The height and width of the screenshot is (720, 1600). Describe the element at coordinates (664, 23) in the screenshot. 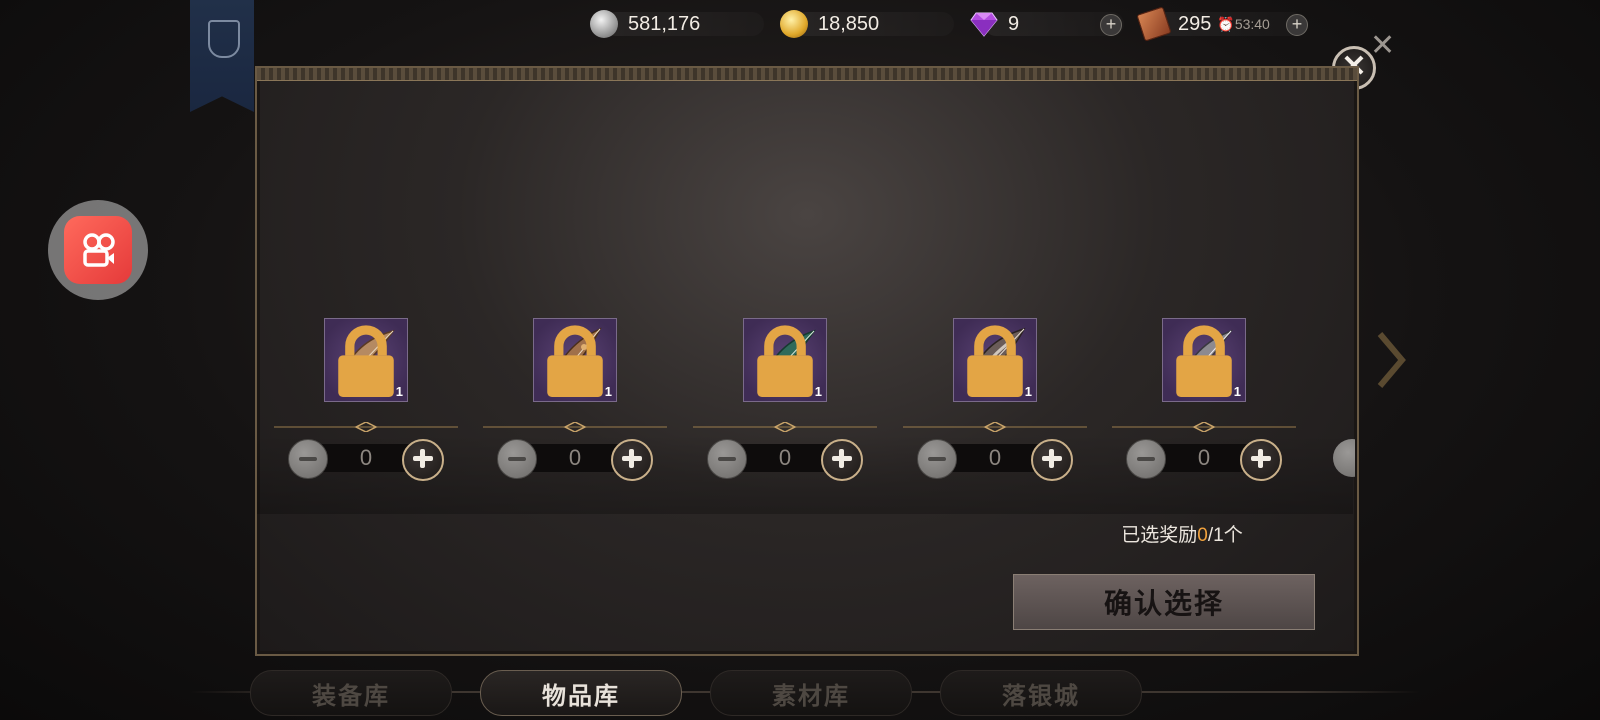

I see `silver-value: 581,176` at that location.